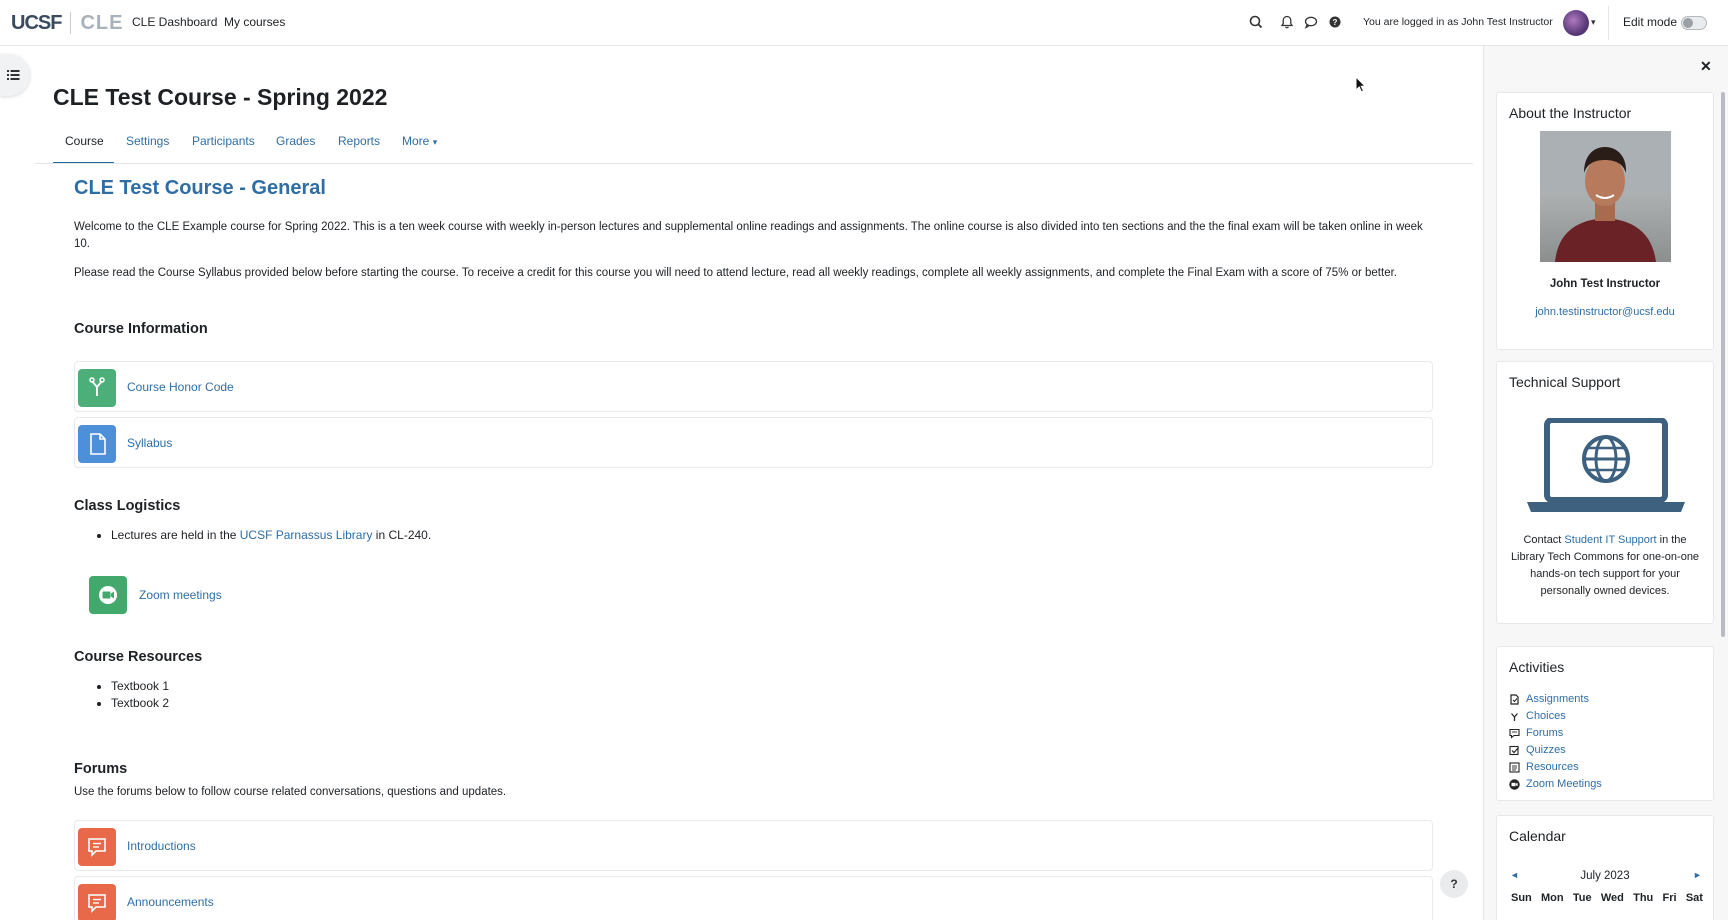 Image resolution: width=1728 pixels, height=920 pixels. What do you see at coordinates (1694, 23) in the screenshot?
I see `edit-mode-toggle` at bounding box center [1694, 23].